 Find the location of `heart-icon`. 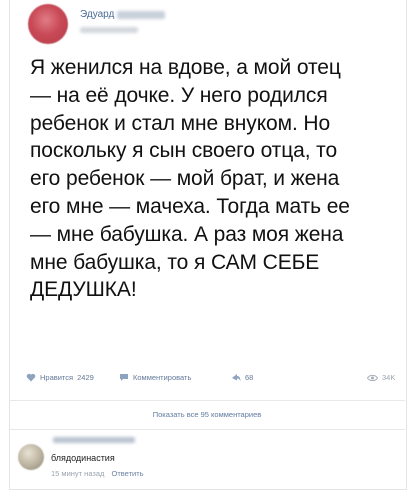

heart-icon is located at coordinates (31, 377).